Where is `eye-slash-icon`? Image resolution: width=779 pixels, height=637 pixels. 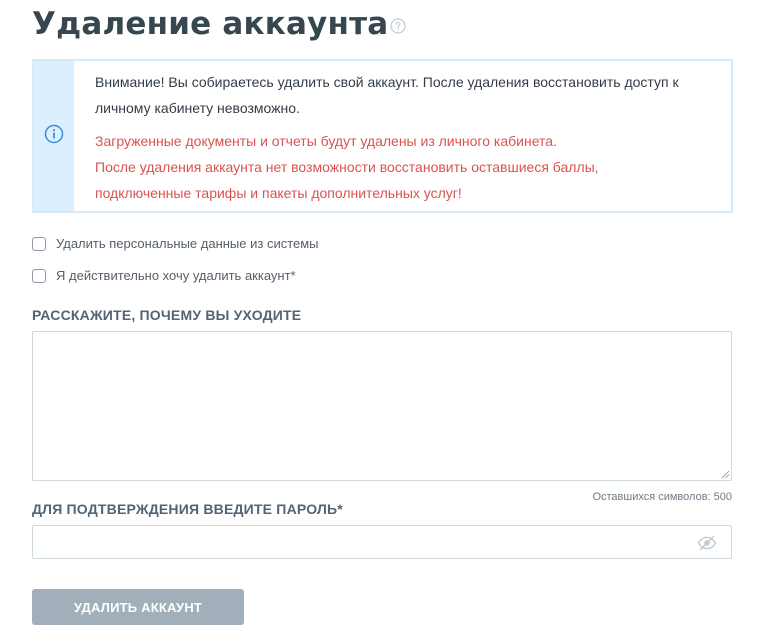
eye-slash-icon is located at coordinates (707, 543).